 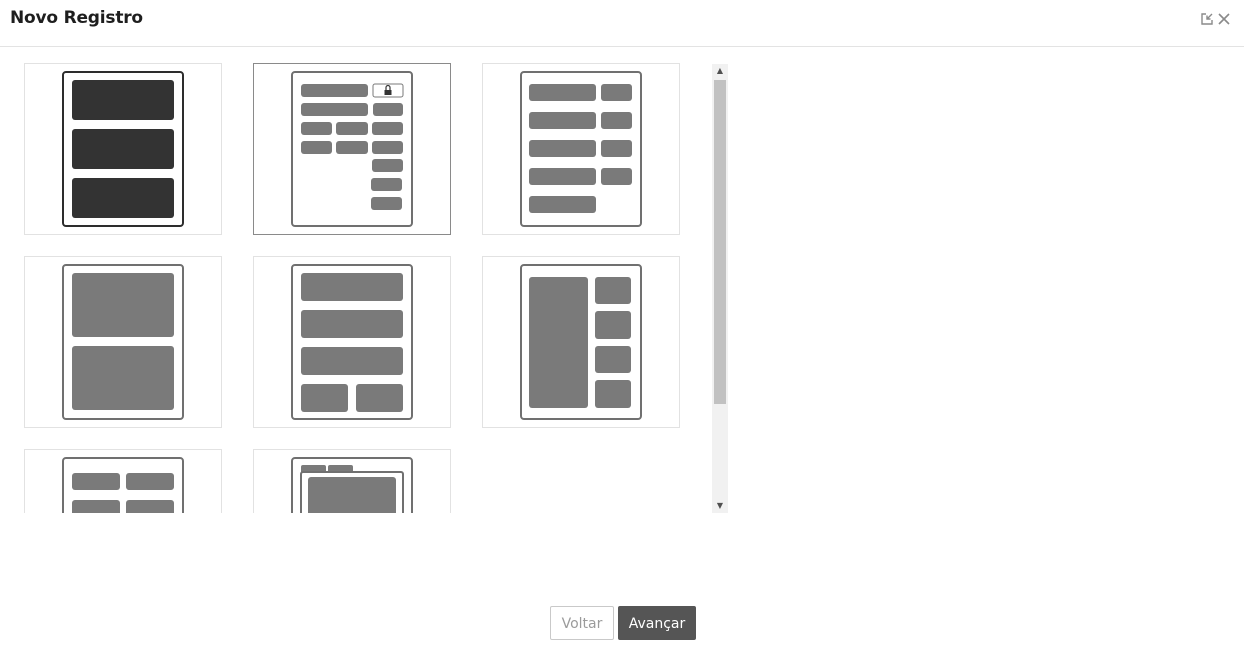 I want to click on dialog-title: Novo Registro, so click(x=76, y=18).